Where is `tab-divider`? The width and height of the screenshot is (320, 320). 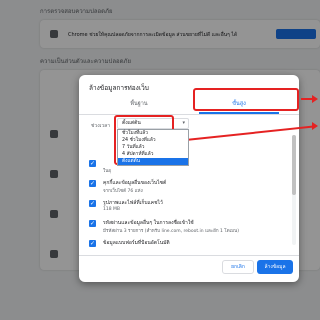
tab-divider is located at coordinates (189, 114).